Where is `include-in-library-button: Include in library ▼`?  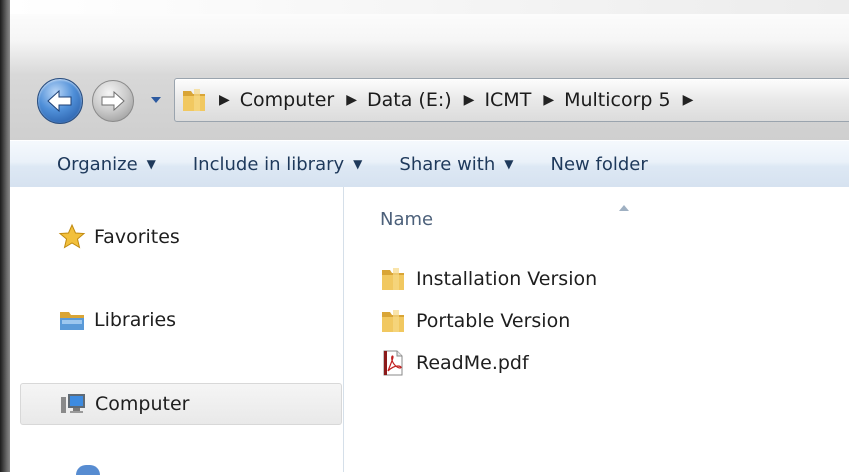 include-in-library-button: Include in library ▼ is located at coordinates (278, 164).